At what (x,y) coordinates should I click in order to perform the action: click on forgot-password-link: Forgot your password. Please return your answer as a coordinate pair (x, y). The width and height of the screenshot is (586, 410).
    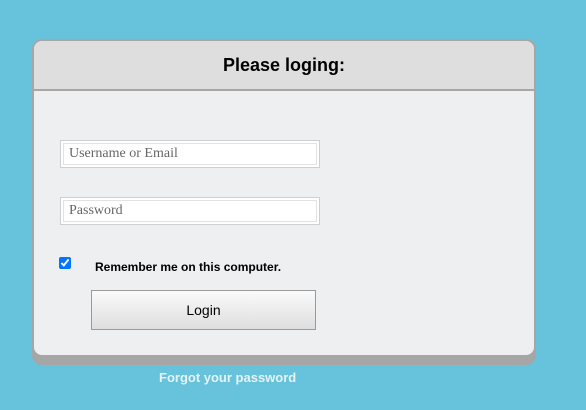
    Looking at the image, I should click on (227, 377).